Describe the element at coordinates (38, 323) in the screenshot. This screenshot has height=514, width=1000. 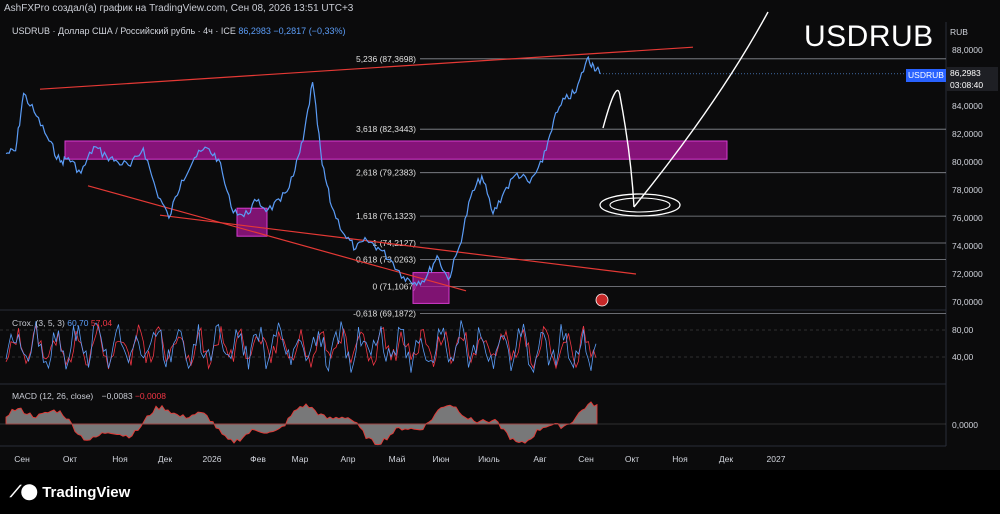
I see `stoch-label: Стох. (3, 5, 3)` at that location.